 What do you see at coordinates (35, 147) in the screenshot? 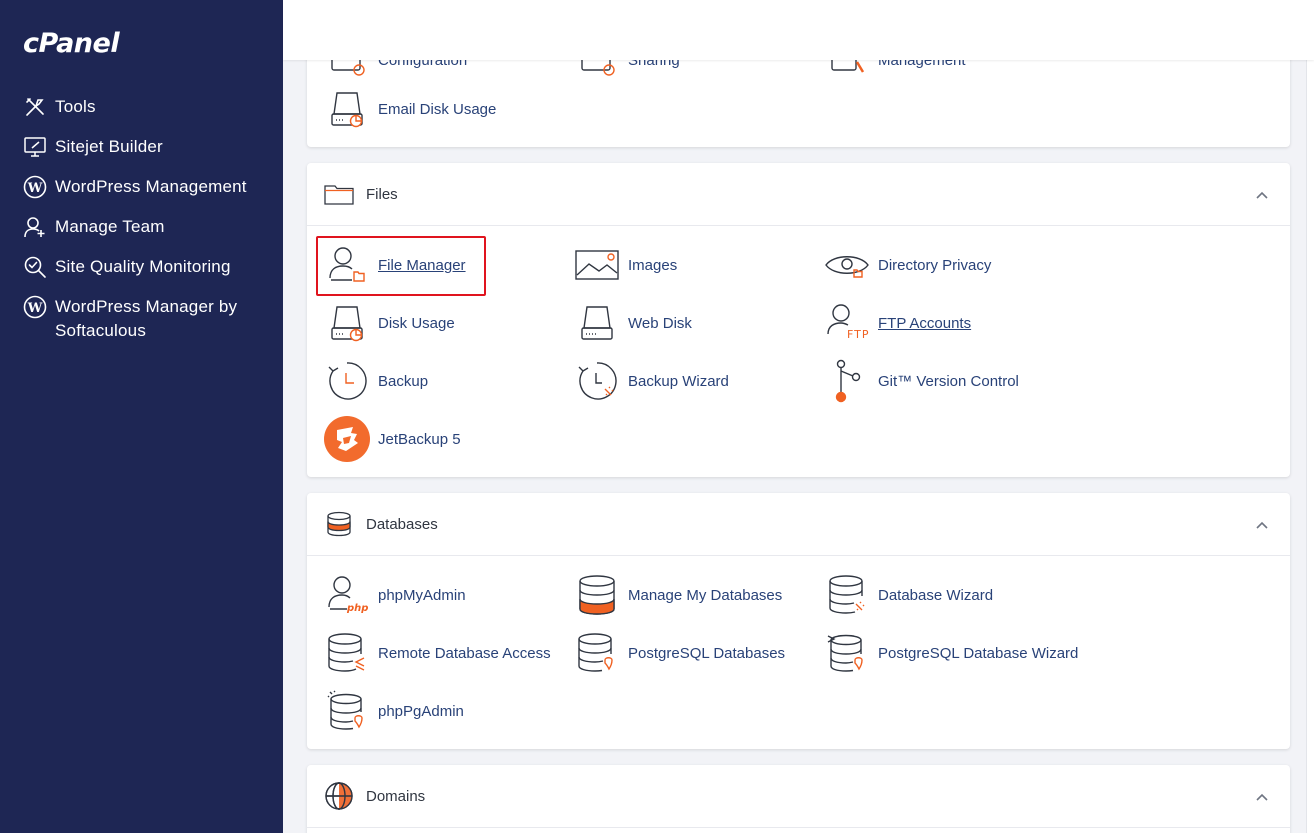
I see `monitor-brush-icon` at bounding box center [35, 147].